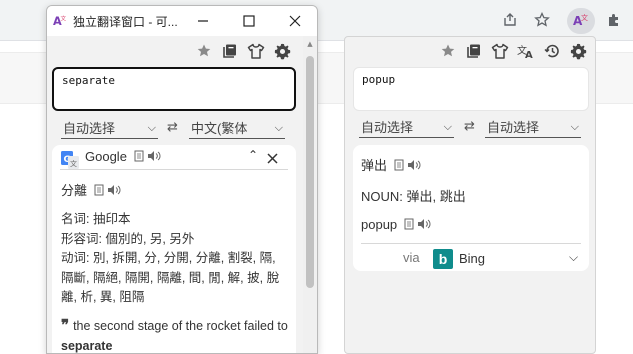 The image size is (633, 354). I want to click on popup-source-lang-select: 自动选择 ⌵, so click(406, 128).